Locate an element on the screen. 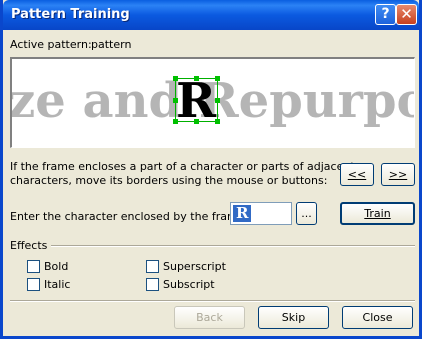  title-bar: Pattern Training ? ✕ is located at coordinates (211, 15).